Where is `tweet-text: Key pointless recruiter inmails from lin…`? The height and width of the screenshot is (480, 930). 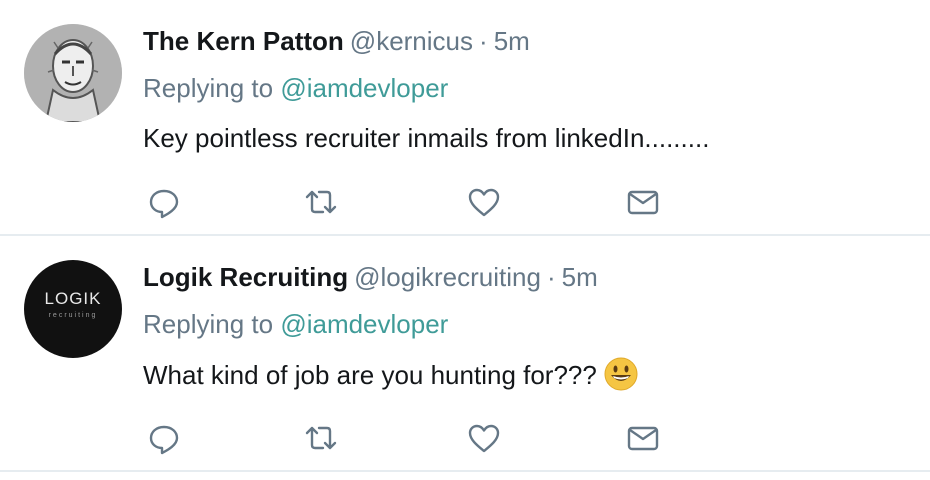 tweet-text: Key pointless recruiter inmails from lin… is located at coordinates (426, 138).